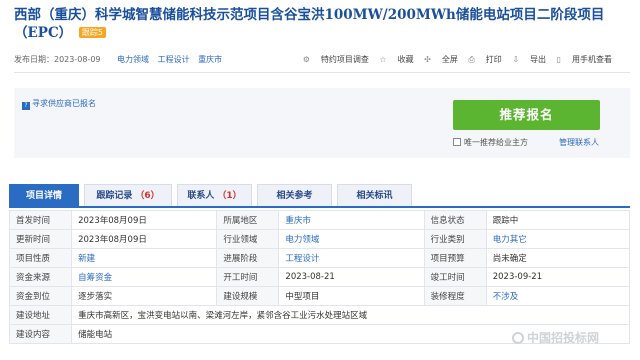 Image resolution: width=640 pixels, height=360 pixels. What do you see at coordinates (248, 239) in the screenshot?
I see `field-label: 行业领域` at bounding box center [248, 239].